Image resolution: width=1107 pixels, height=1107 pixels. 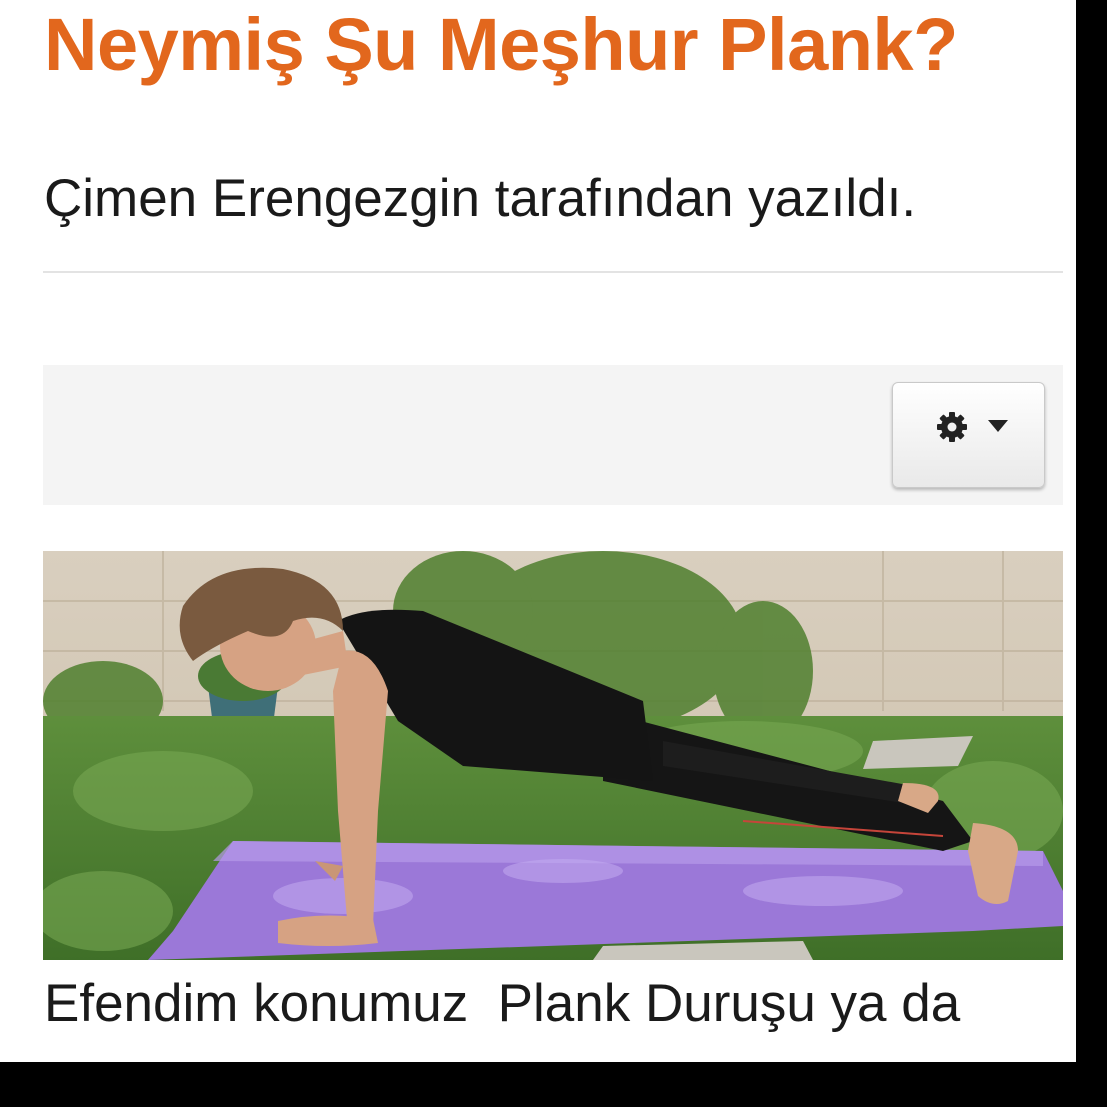 What do you see at coordinates (501, 44) in the screenshot?
I see `article-title: Neymiş Şu Meşhur Plank?` at bounding box center [501, 44].